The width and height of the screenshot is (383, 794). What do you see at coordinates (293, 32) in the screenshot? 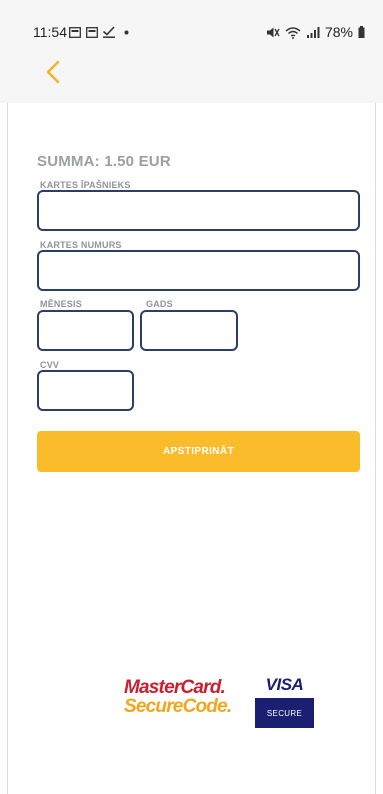
I see `wifi-icon` at bounding box center [293, 32].